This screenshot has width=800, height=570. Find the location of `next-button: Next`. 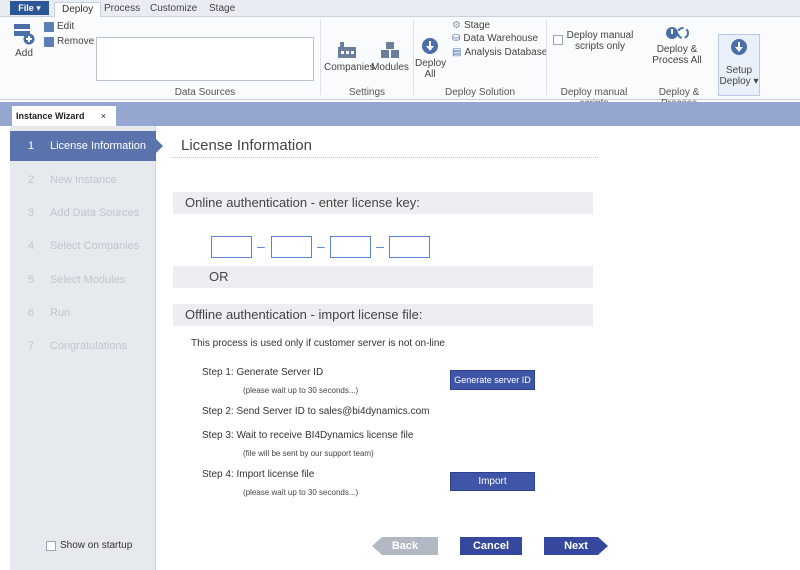

next-button: Next is located at coordinates (576, 546).